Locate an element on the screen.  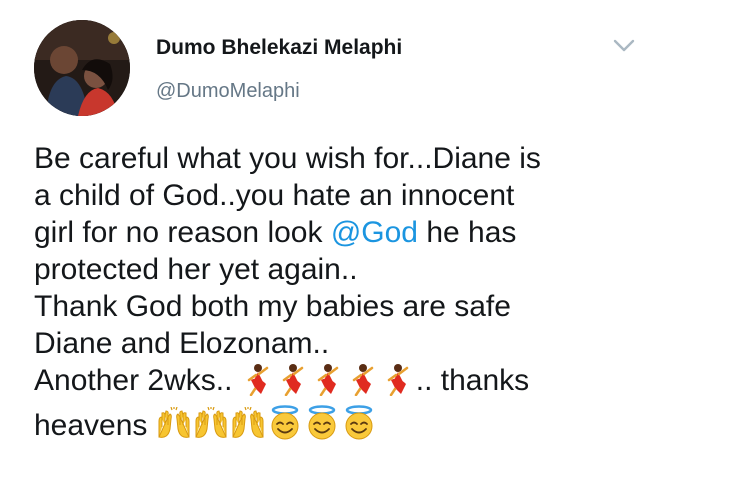
dancer-emoji-group is located at coordinates (328, 383).